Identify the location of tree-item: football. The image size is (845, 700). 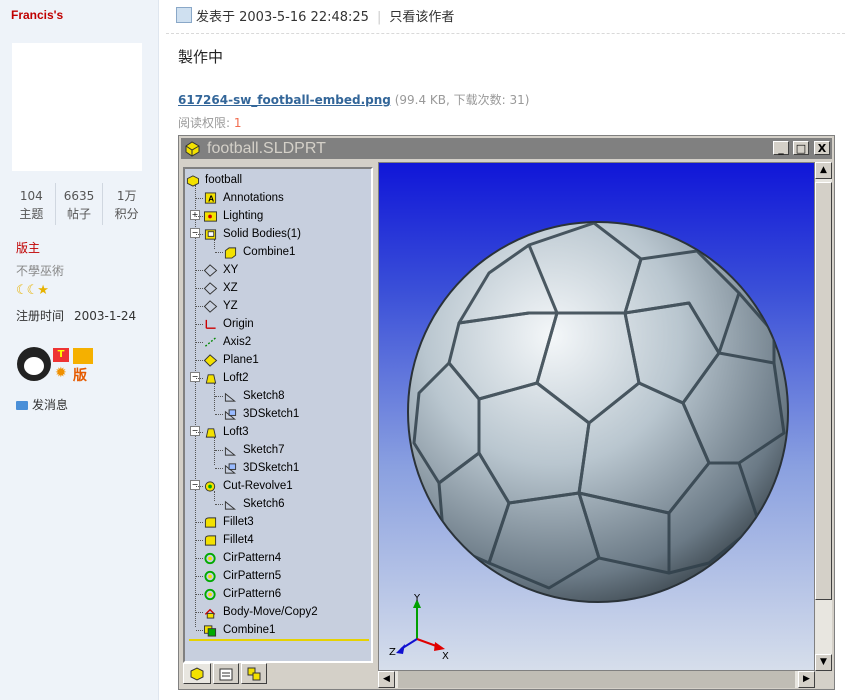
(213, 180).